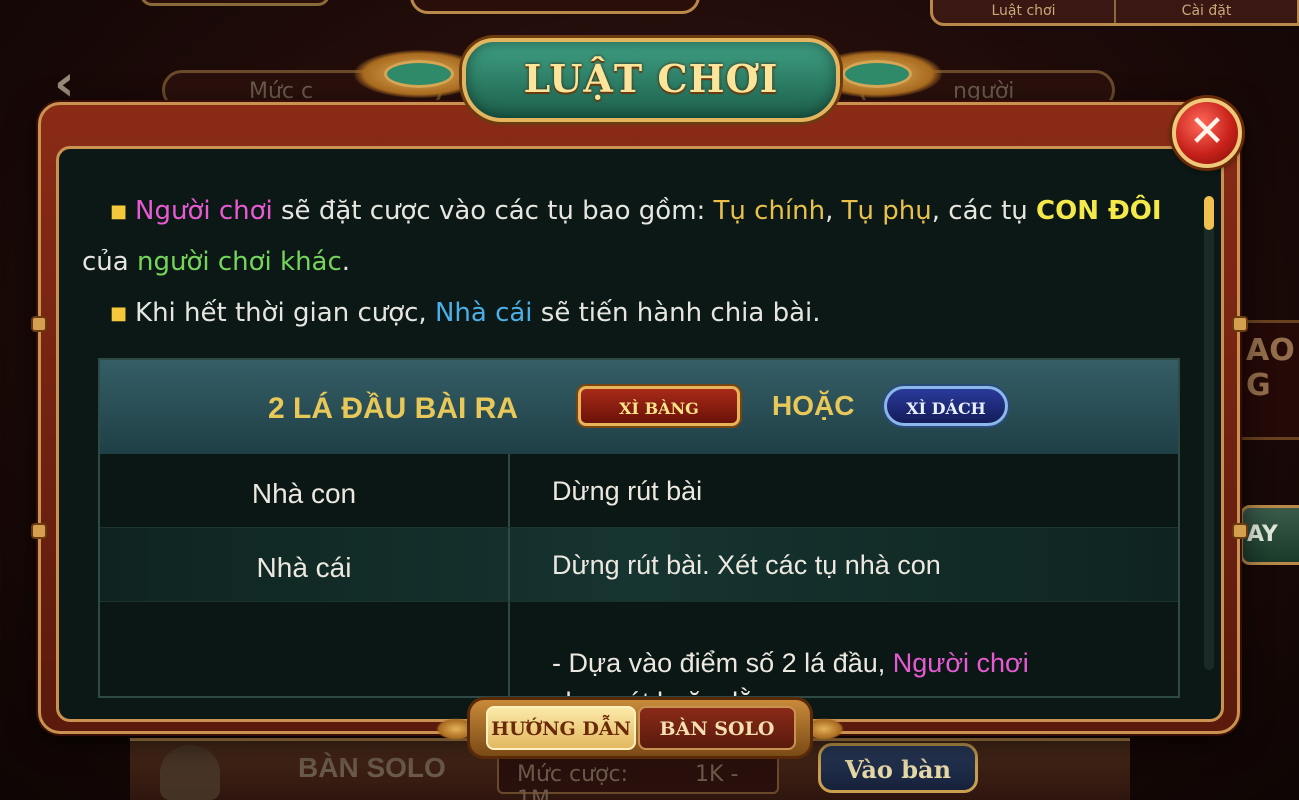 This screenshot has height=800, width=1299. What do you see at coordinates (1023, 11) in the screenshot?
I see `lobby-tab-rules: Luật chơi` at bounding box center [1023, 11].